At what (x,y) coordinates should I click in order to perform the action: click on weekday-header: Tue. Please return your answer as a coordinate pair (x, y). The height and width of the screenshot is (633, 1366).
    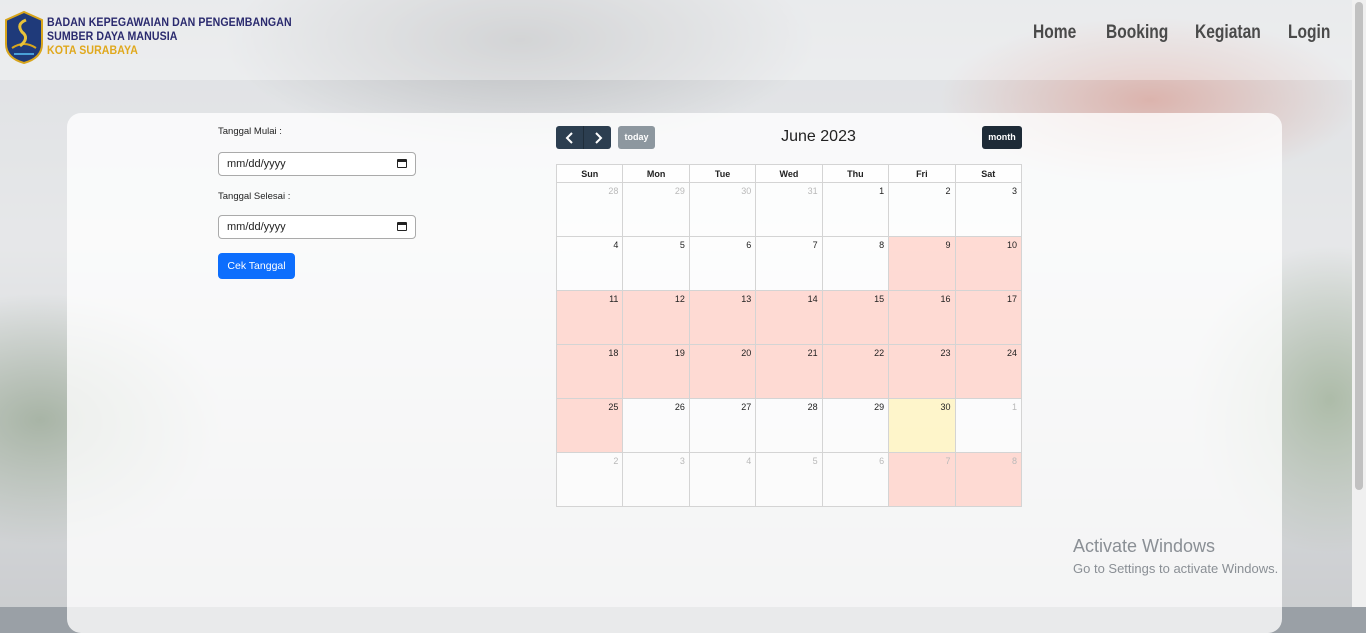
    Looking at the image, I should click on (722, 173).